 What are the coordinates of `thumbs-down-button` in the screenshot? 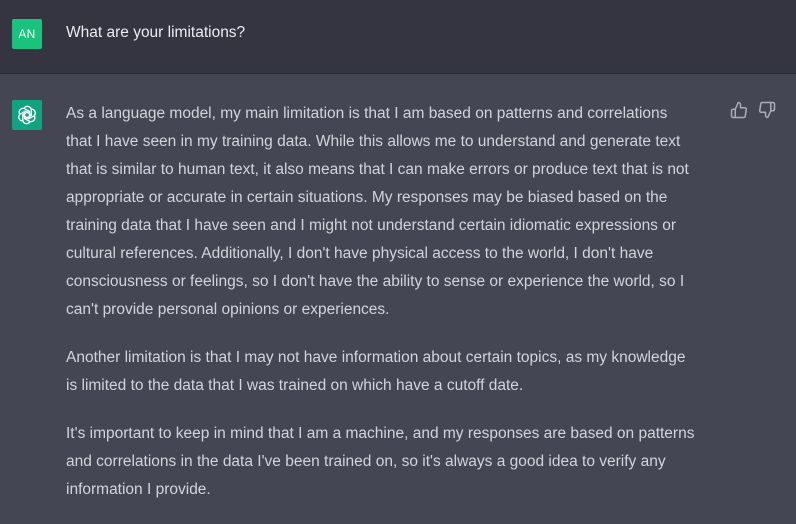 It's located at (767, 110).